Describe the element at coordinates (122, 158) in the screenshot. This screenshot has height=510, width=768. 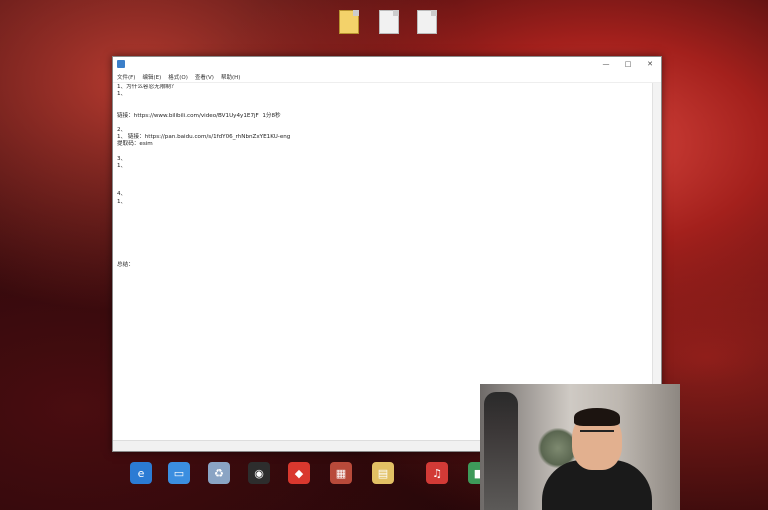
I see `text-line: 3、` at that location.